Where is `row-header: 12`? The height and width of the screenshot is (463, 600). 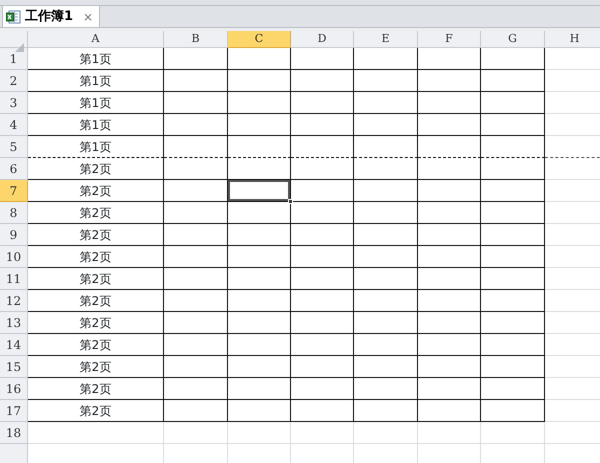 row-header: 12 is located at coordinates (14, 301).